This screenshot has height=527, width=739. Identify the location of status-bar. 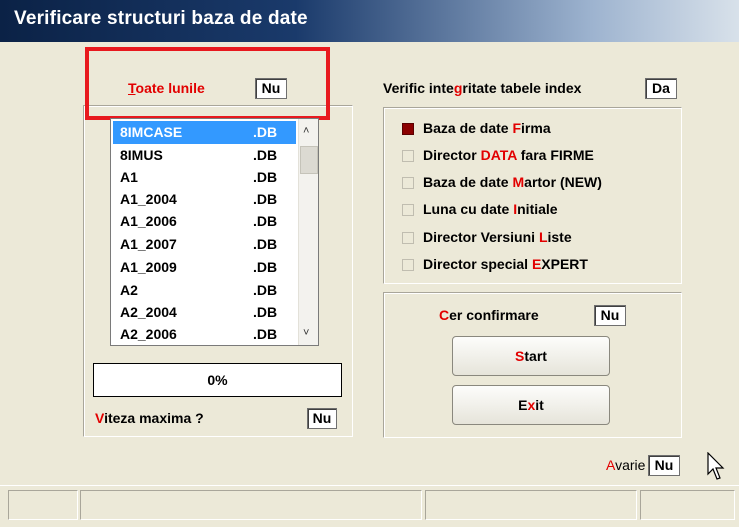
(369, 506).